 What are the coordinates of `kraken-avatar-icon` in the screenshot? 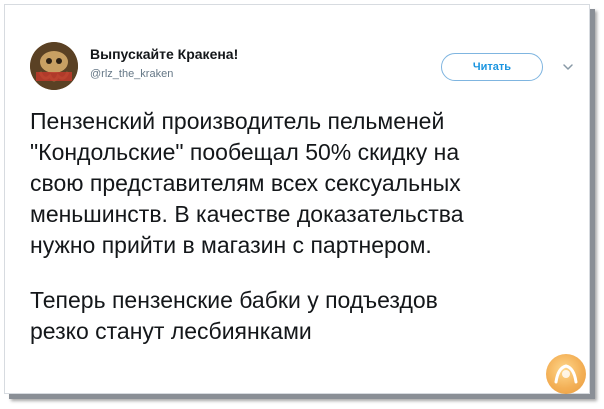 It's located at (54, 66).